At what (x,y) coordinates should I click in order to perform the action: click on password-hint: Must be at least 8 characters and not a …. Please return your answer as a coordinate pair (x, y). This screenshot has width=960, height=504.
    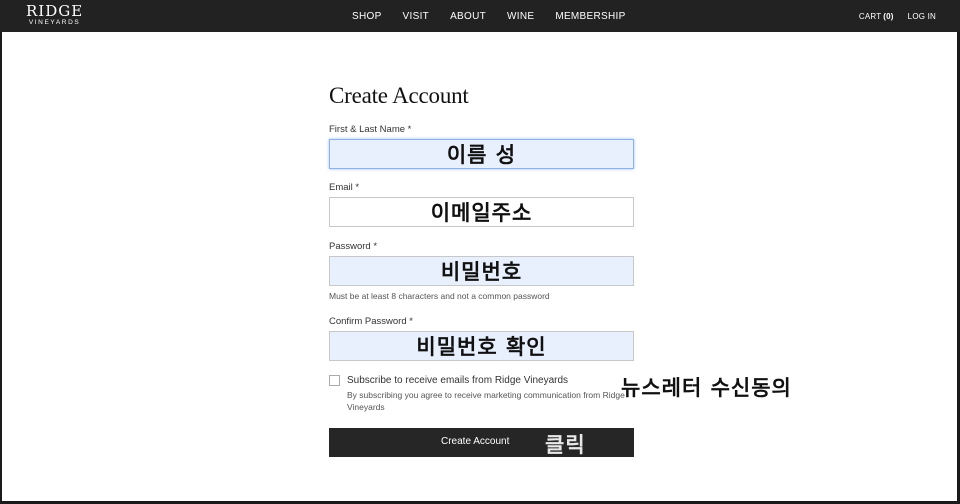
    Looking at the image, I should click on (439, 296).